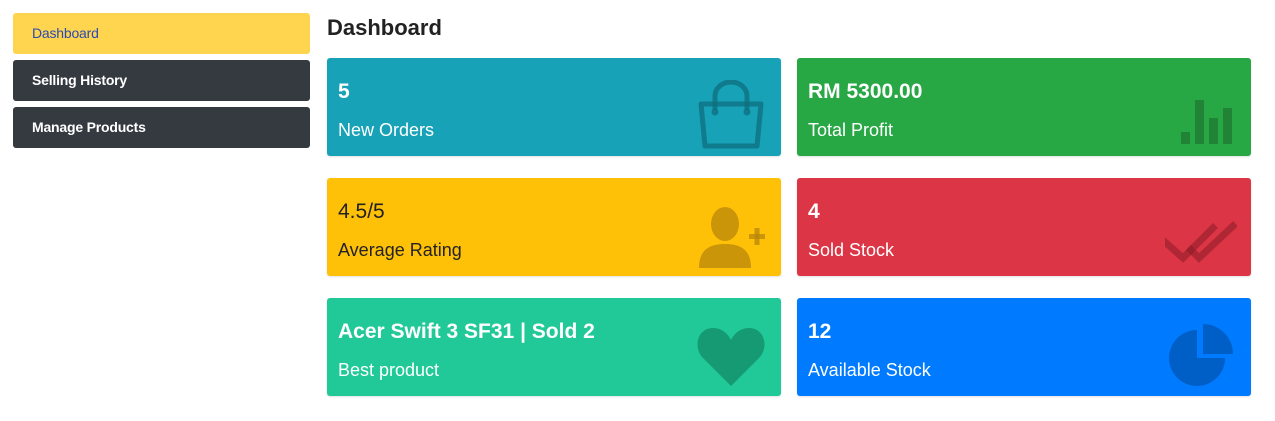 The image size is (1275, 421). Describe the element at coordinates (554, 227) in the screenshot. I see `average-rating-card: 4.5/5 Average Rating` at that location.